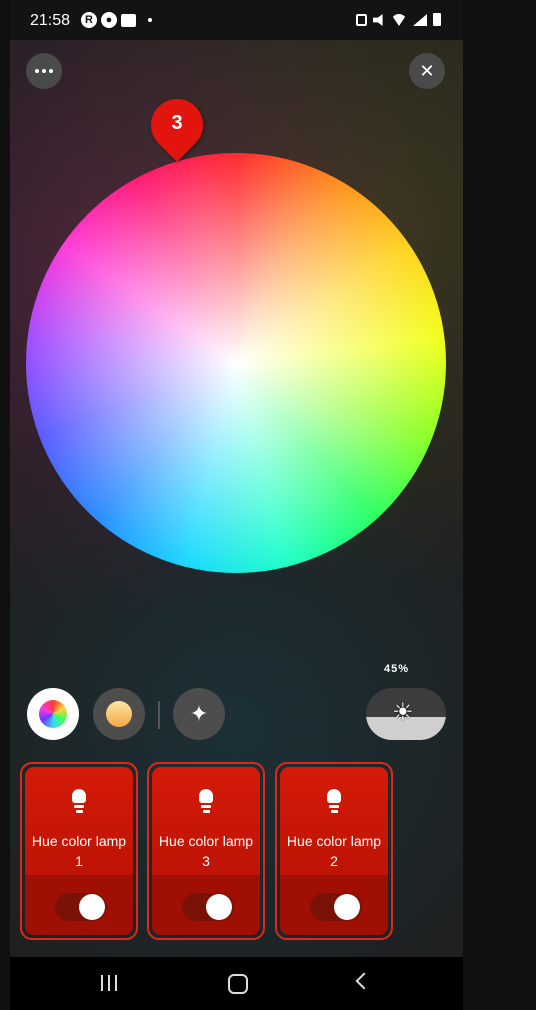 The width and height of the screenshot is (536, 1010). I want to click on sun-icon: ☀, so click(403, 712).